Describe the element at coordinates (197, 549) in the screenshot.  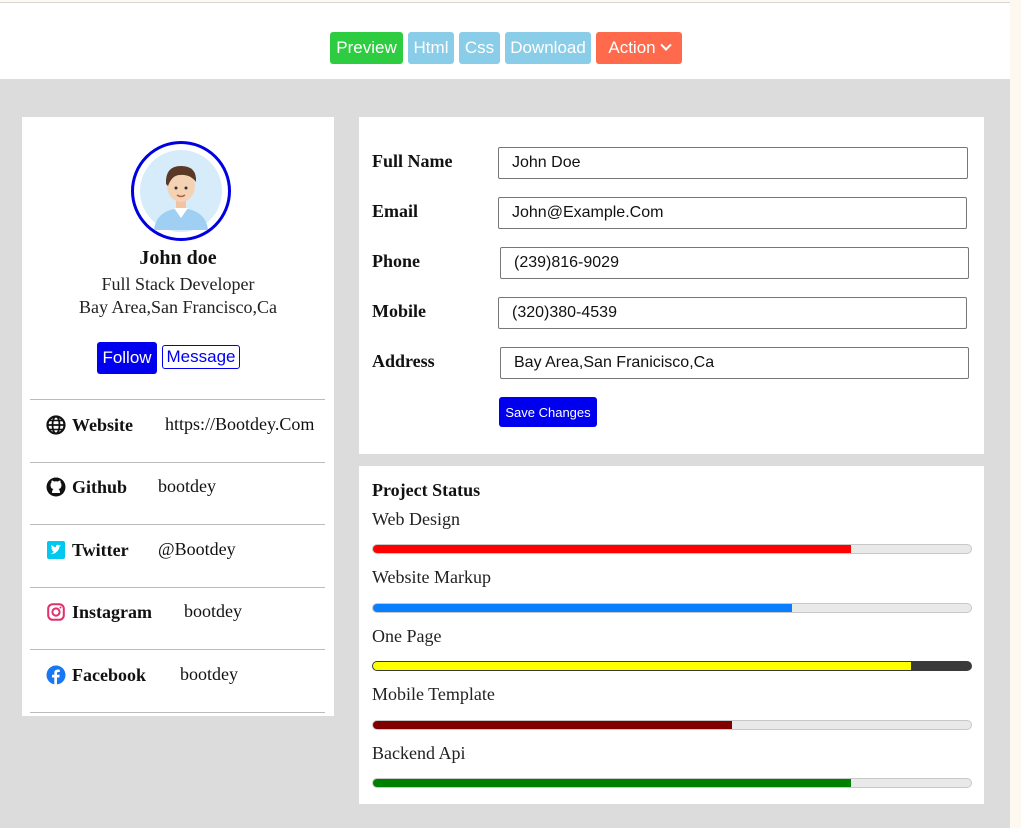
I see `twitter-value: @Bootdey` at that location.